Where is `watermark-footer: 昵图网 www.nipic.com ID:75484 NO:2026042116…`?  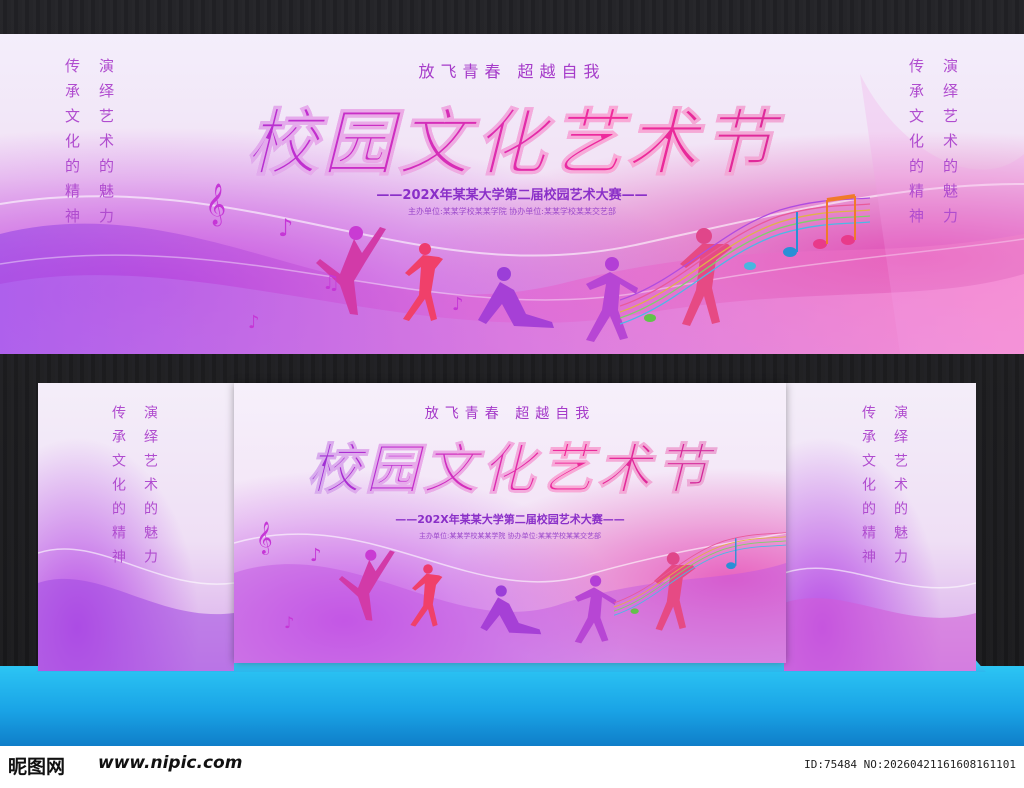
watermark-footer: 昵图网 www.nipic.com ID:75484 NO:2026042116… is located at coordinates (512, 767).